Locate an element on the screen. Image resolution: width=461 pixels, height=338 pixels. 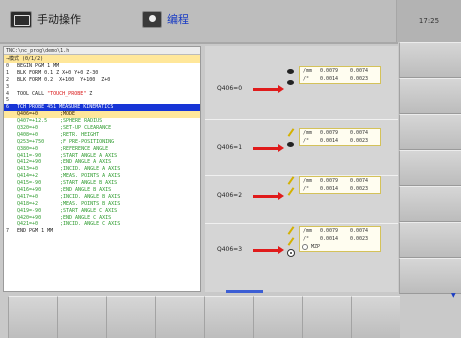
code-line: Q421=+0 ;INCID. ANGLE C AXIS is located at coordinates (102, 224).